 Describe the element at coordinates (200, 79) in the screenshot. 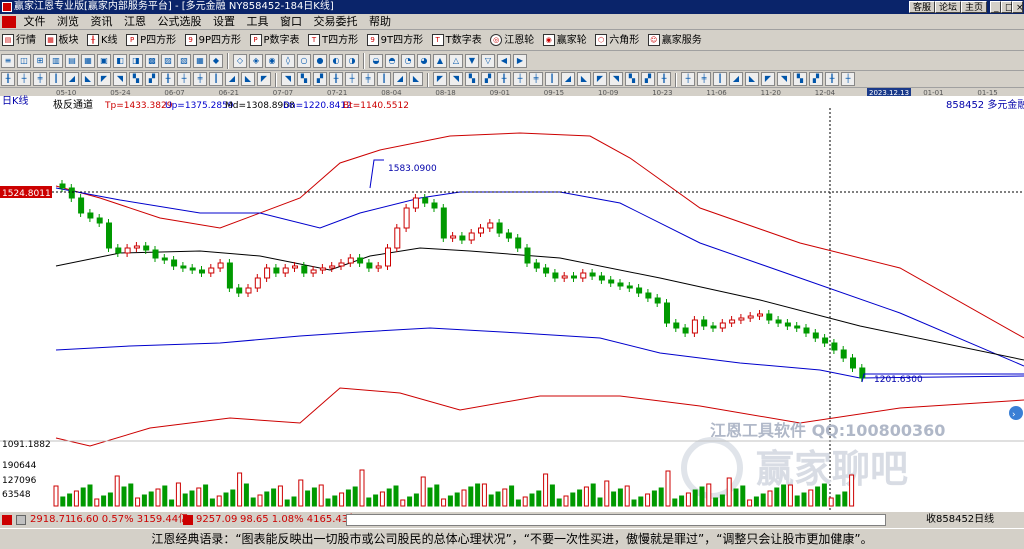

I see `chart-tool-13-icon: ╪` at that location.